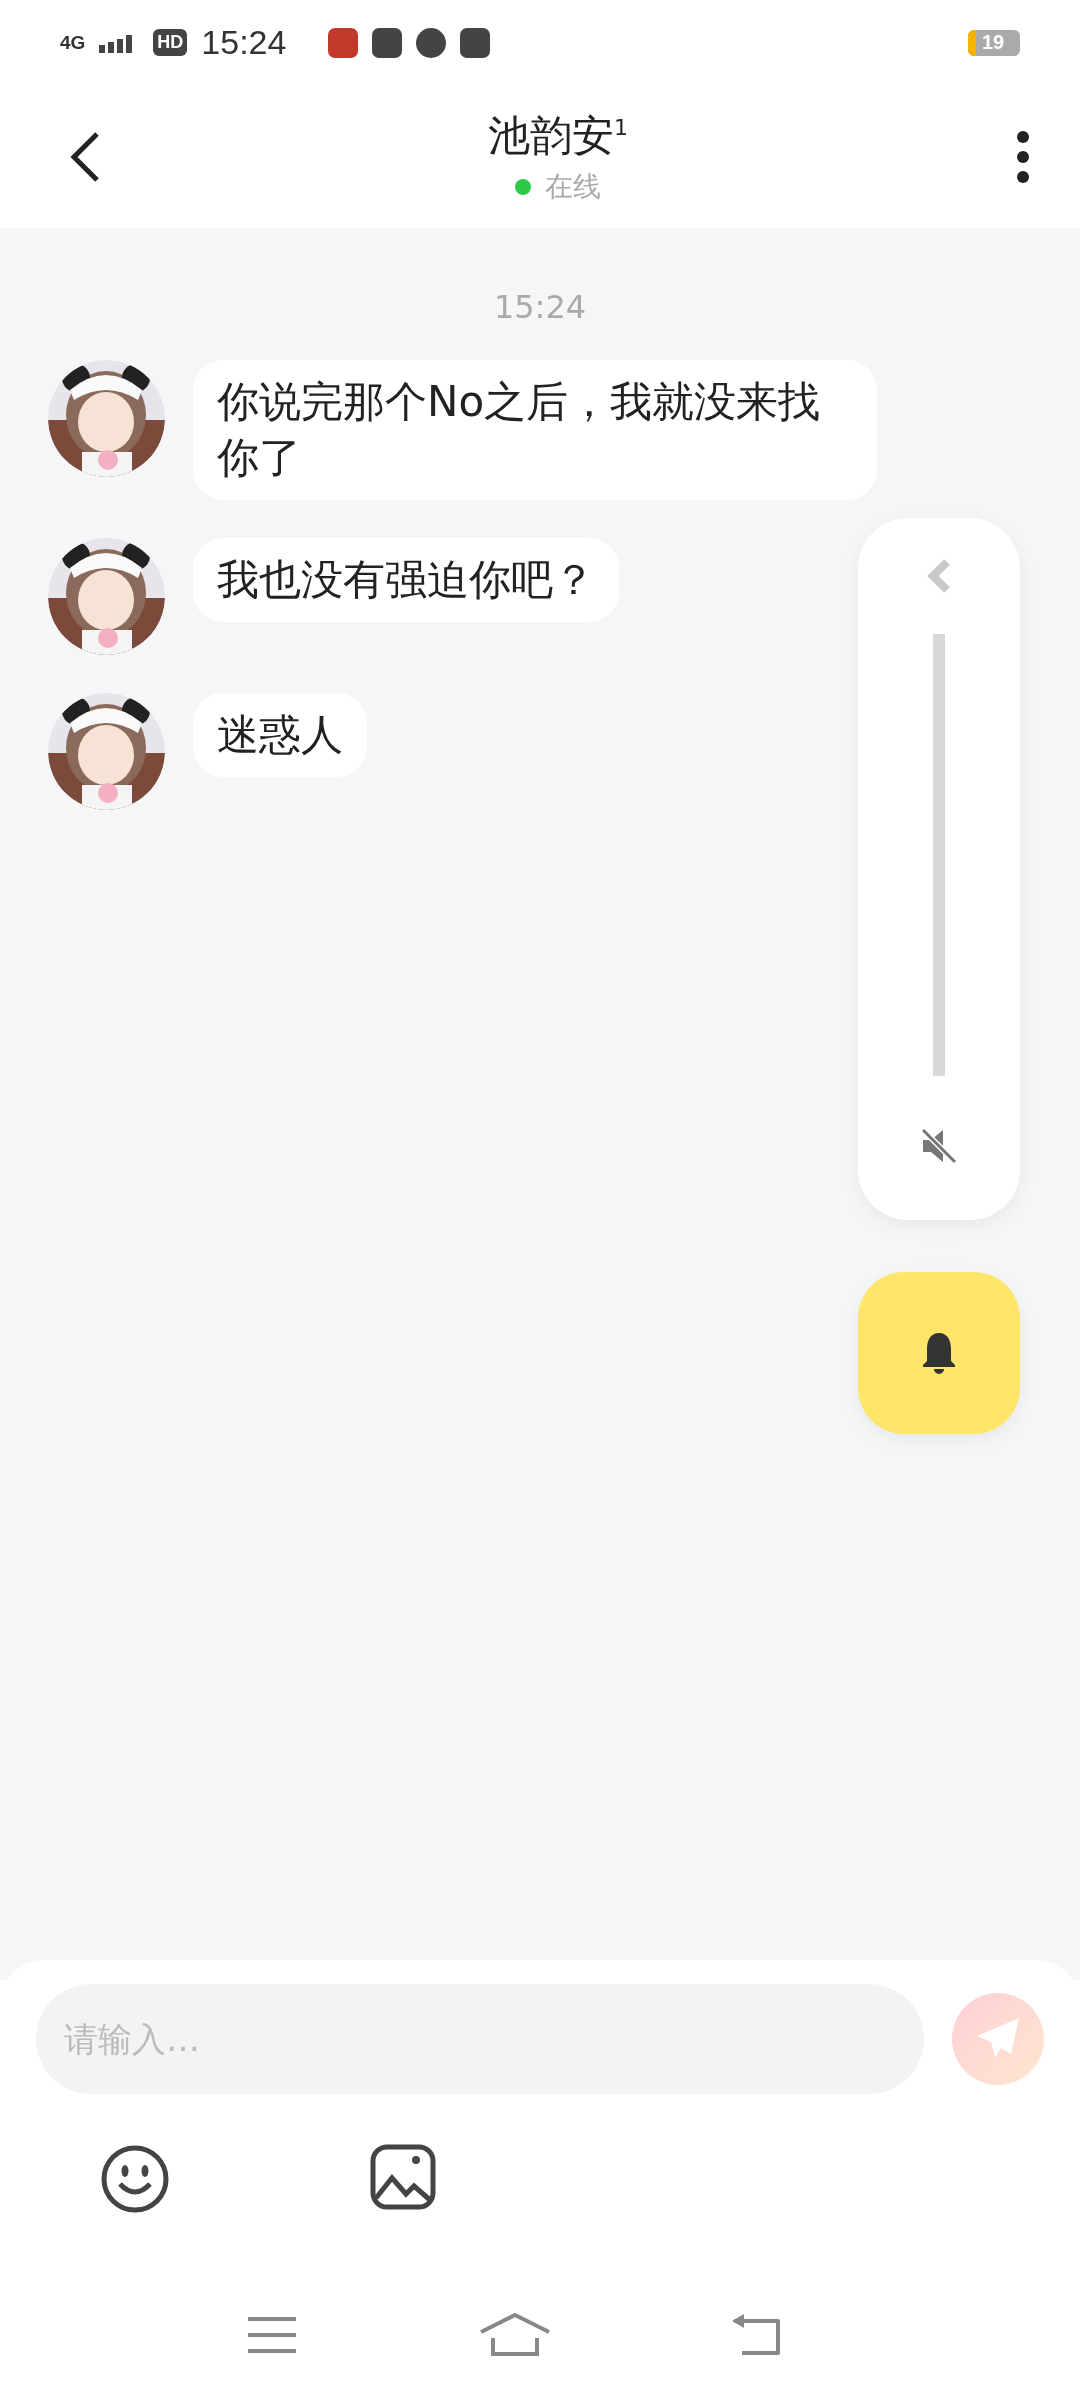 The height and width of the screenshot is (2400, 1080). Describe the element at coordinates (244, 42) in the screenshot. I see `clock: 15:24` at that location.